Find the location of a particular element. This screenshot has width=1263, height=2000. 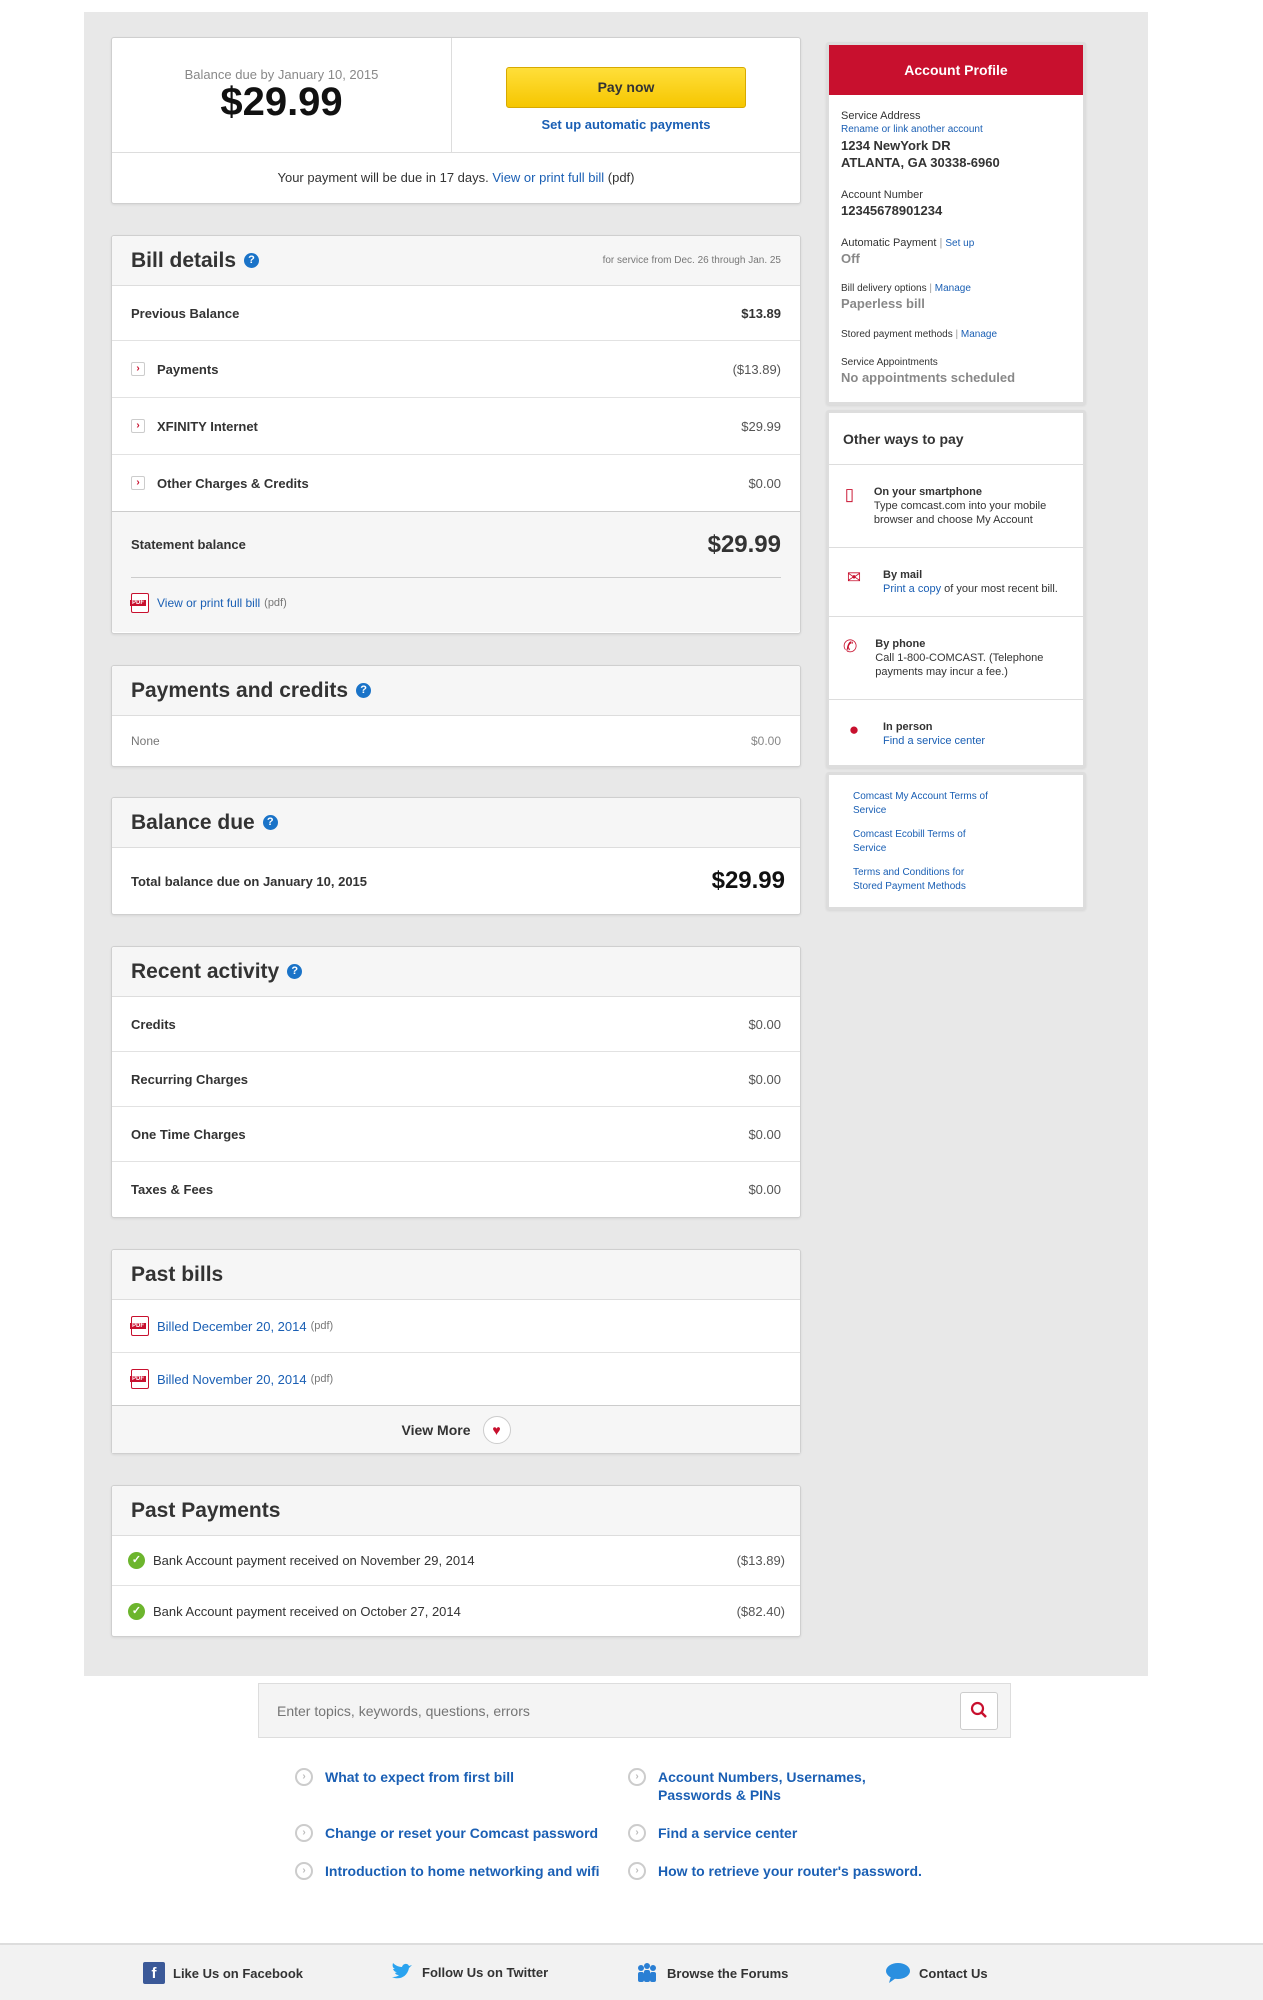

chat-bubble-icon is located at coordinates (898, 1973).